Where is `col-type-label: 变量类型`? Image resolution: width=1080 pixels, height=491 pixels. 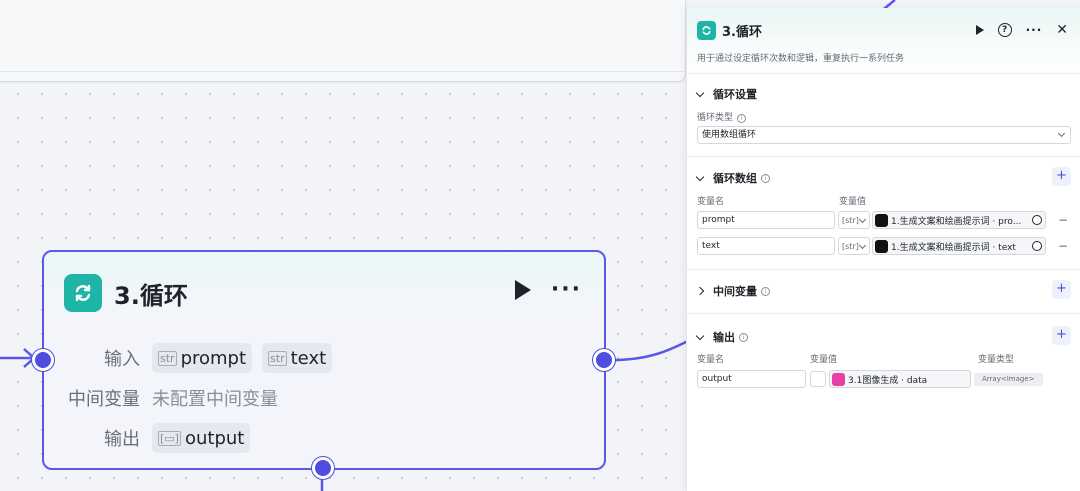 col-type-label: 变量类型 is located at coordinates (996, 360).